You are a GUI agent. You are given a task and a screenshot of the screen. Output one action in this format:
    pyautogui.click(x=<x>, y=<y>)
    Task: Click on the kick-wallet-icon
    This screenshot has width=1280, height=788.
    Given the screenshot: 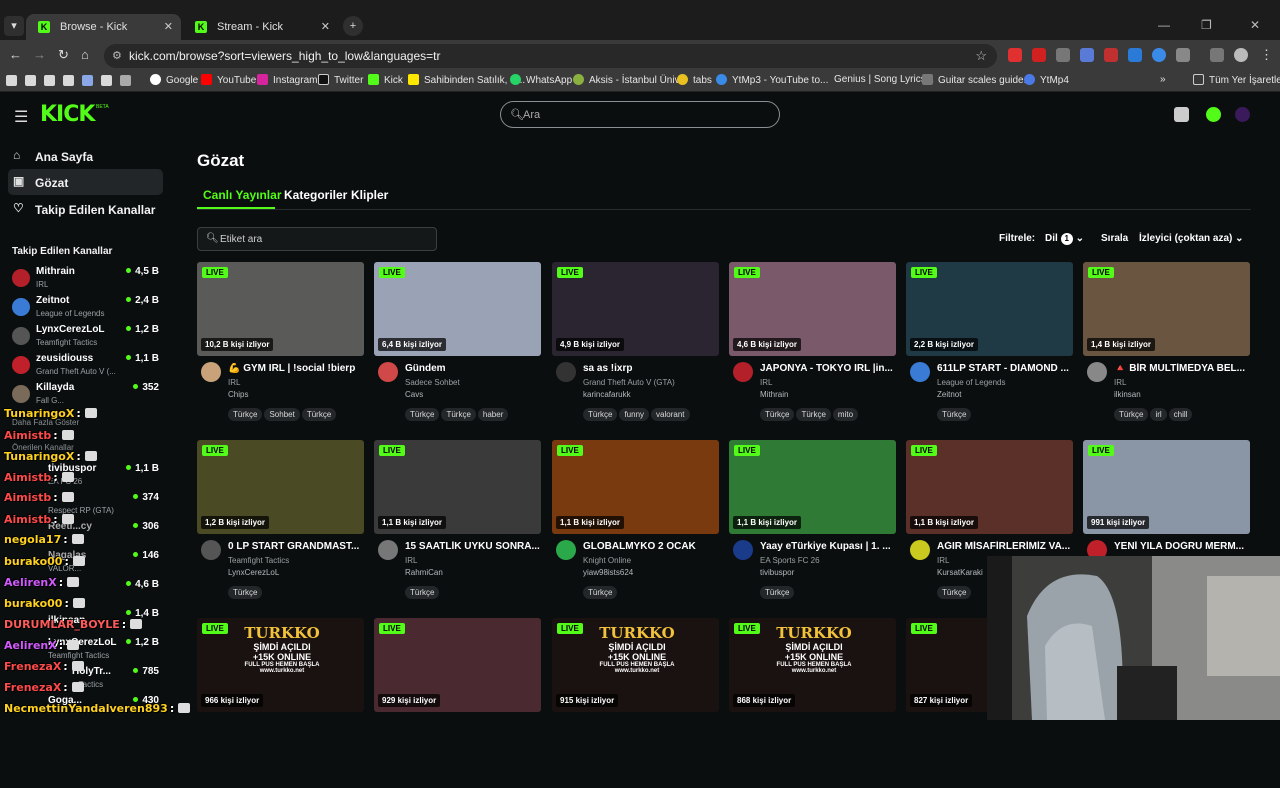 What is the action you would take?
    pyautogui.click(x=1213, y=114)
    